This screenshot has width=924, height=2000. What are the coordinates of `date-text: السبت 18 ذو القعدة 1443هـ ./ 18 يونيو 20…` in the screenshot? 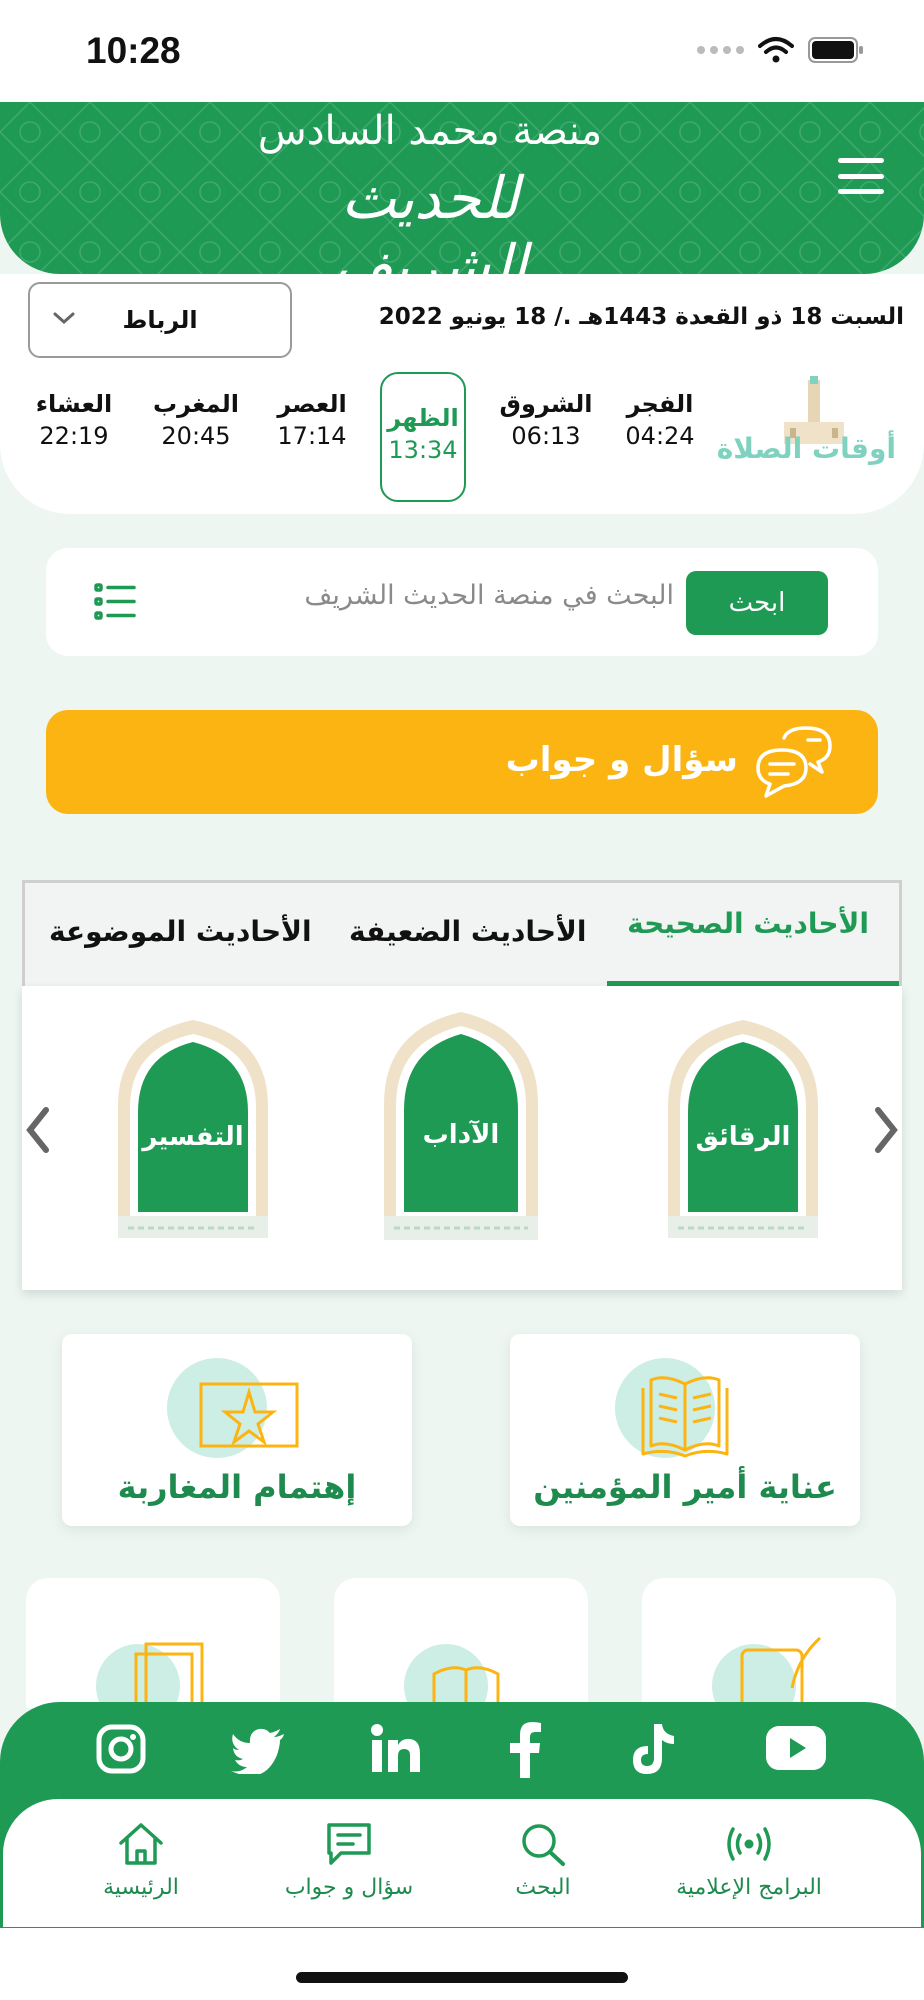 It's located at (641, 317).